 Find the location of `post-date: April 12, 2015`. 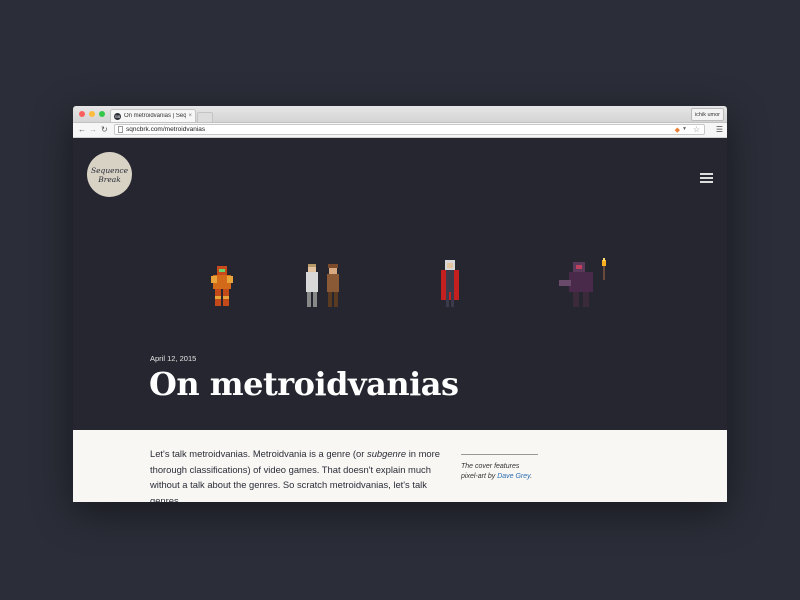

post-date: April 12, 2015 is located at coordinates (173, 358).